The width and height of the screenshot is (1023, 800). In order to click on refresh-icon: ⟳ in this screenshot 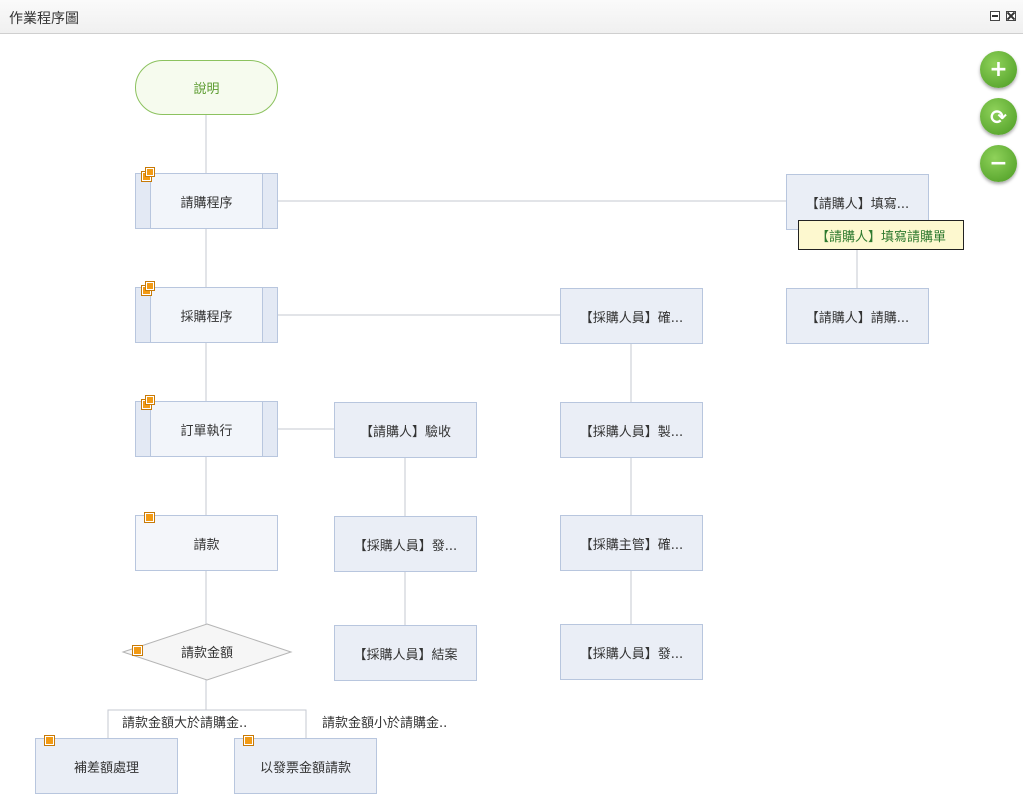, I will do `click(998, 116)`.